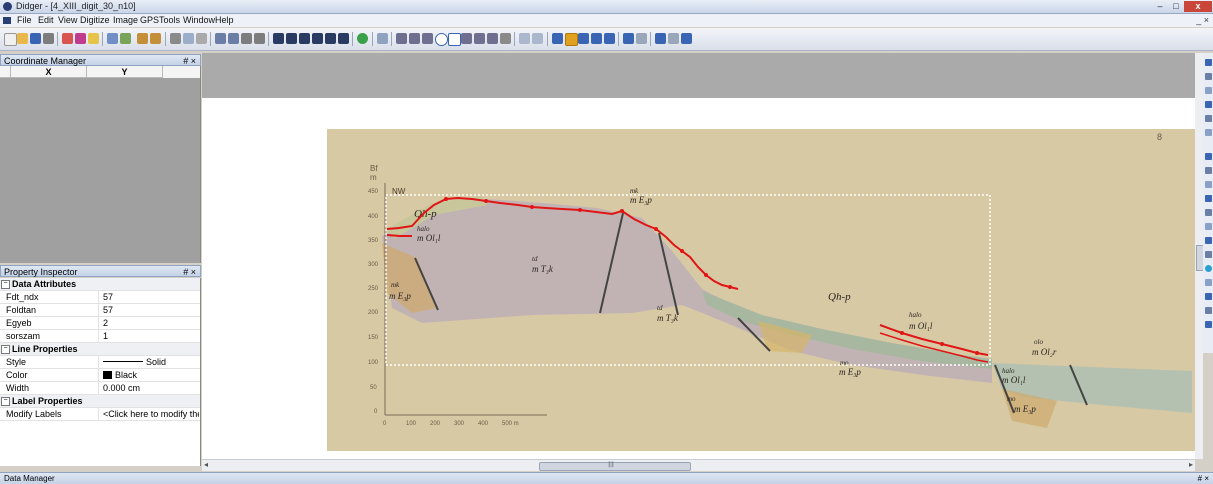  I want to click on menu-digitize: Digitize, so click(95, 20).